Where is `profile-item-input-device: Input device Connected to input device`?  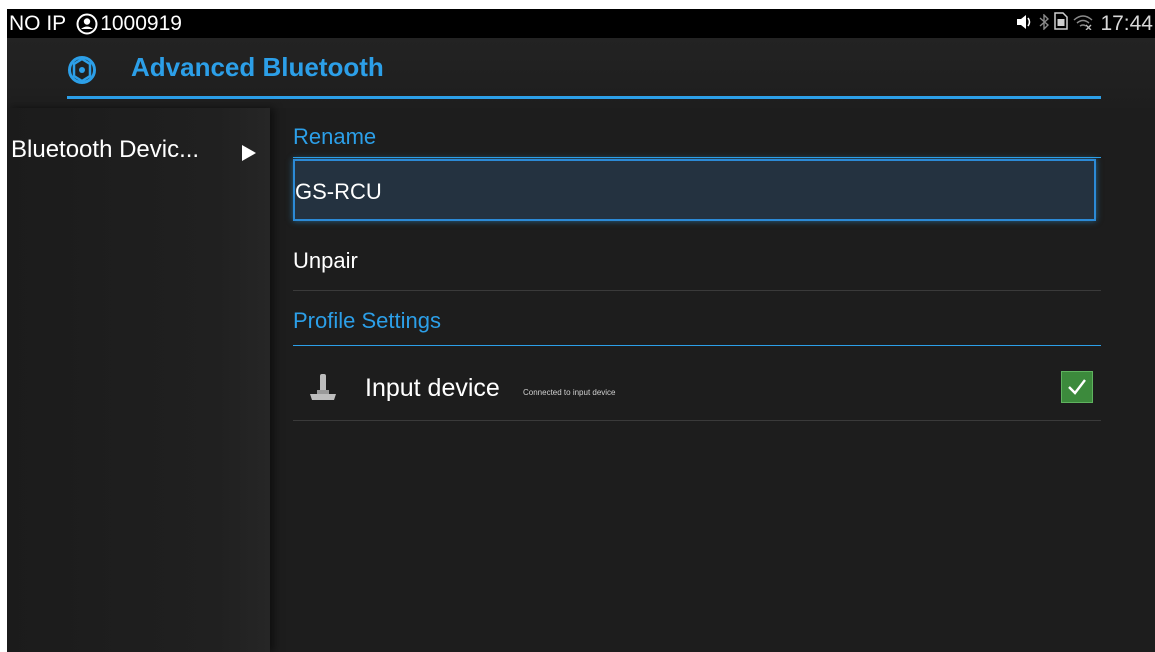 profile-item-input-device: Input device Connected to input device is located at coordinates (697, 388).